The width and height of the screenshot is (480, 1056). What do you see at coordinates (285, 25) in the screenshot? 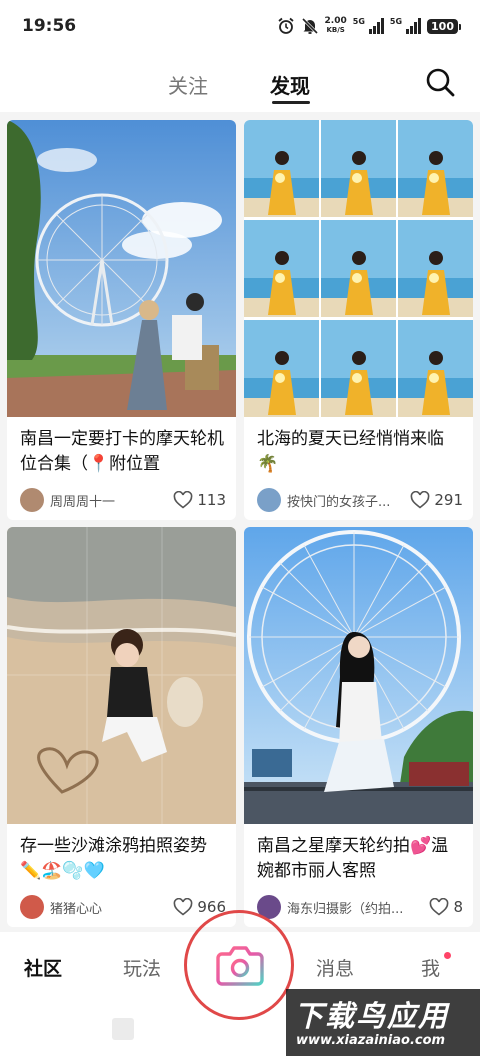
I see `alarm-icon` at bounding box center [285, 25].